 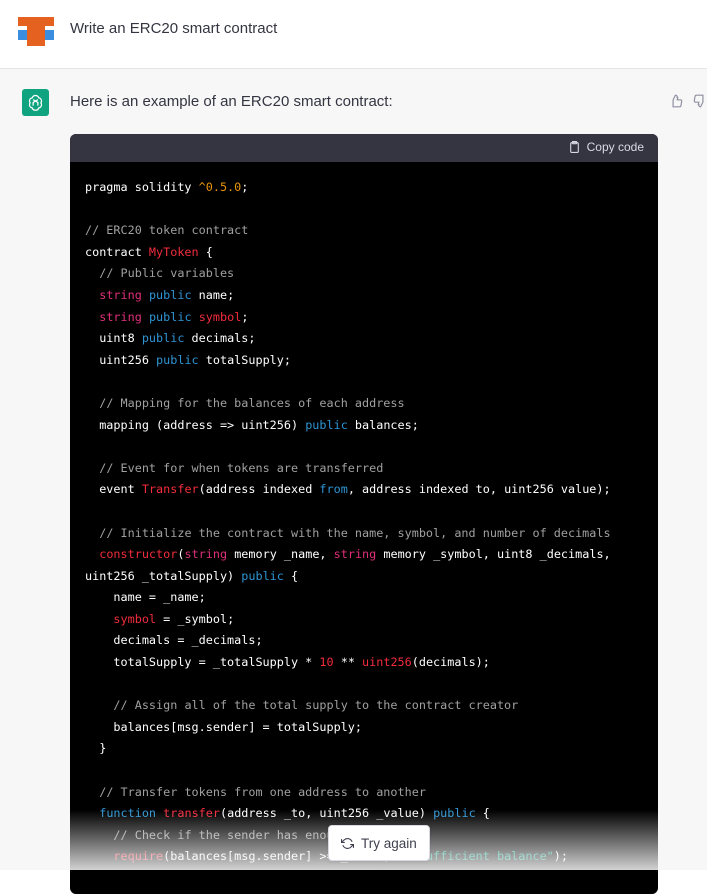 I want to click on code-token: uint256 _totalSupply), so click(x=163, y=575).